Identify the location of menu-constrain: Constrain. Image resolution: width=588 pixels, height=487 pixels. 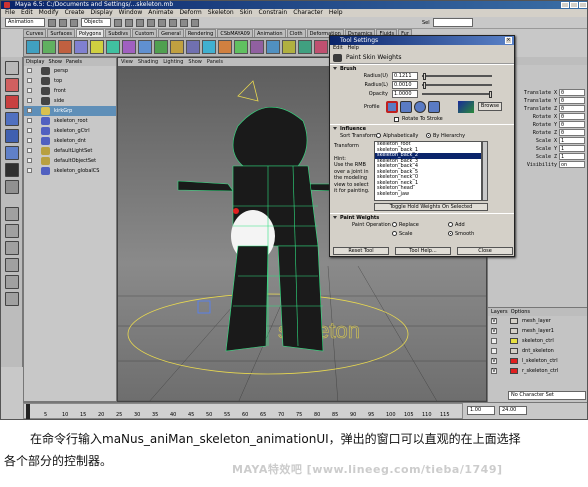
(272, 13).